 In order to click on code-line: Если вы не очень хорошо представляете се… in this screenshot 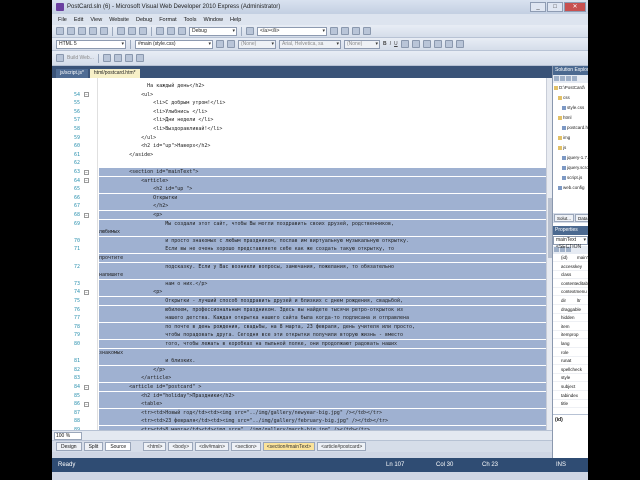, I will do `click(322, 249)`.